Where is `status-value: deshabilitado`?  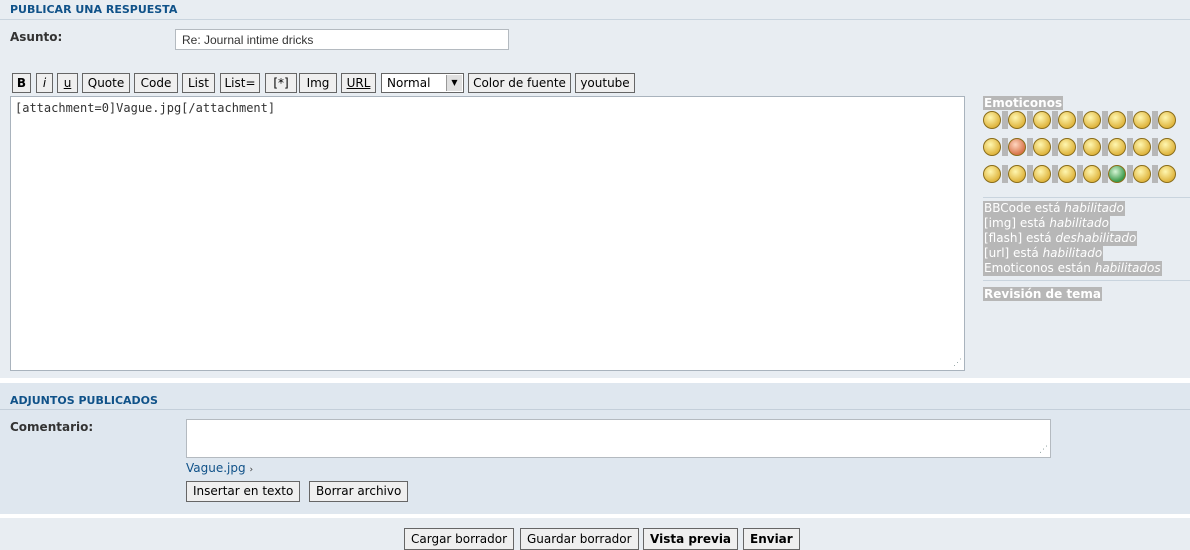 status-value: deshabilitado is located at coordinates (1096, 238).